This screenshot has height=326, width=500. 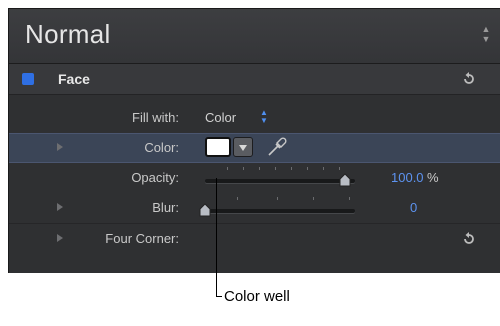 What do you see at coordinates (433, 177) in the screenshot?
I see `opacity-unit: %` at bounding box center [433, 177].